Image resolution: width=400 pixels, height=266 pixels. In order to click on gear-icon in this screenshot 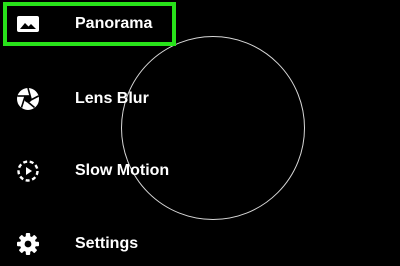, I will do `click(28, 244)`.